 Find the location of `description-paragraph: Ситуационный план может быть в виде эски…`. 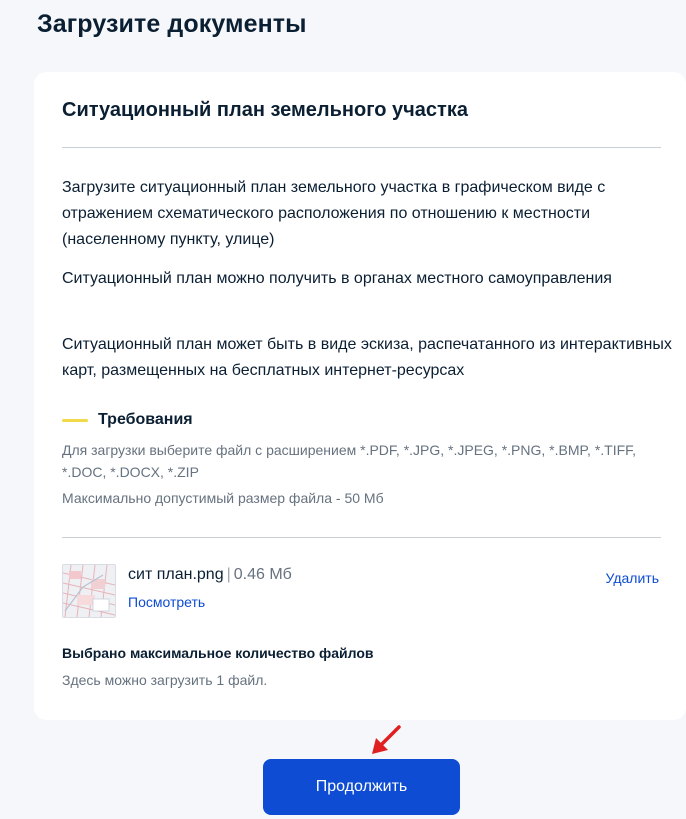

description-paragraph: Ситуационный план может быть в виде эски… is located at coordinates (367, 357).